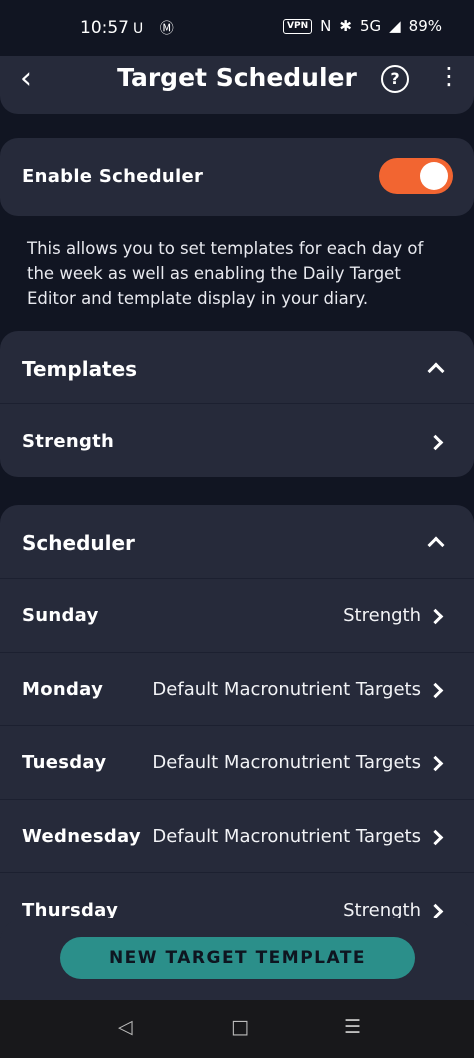 The height and width of the screenshot is (1058, 474). I want to click on toggle-knob, so click(434, 176).